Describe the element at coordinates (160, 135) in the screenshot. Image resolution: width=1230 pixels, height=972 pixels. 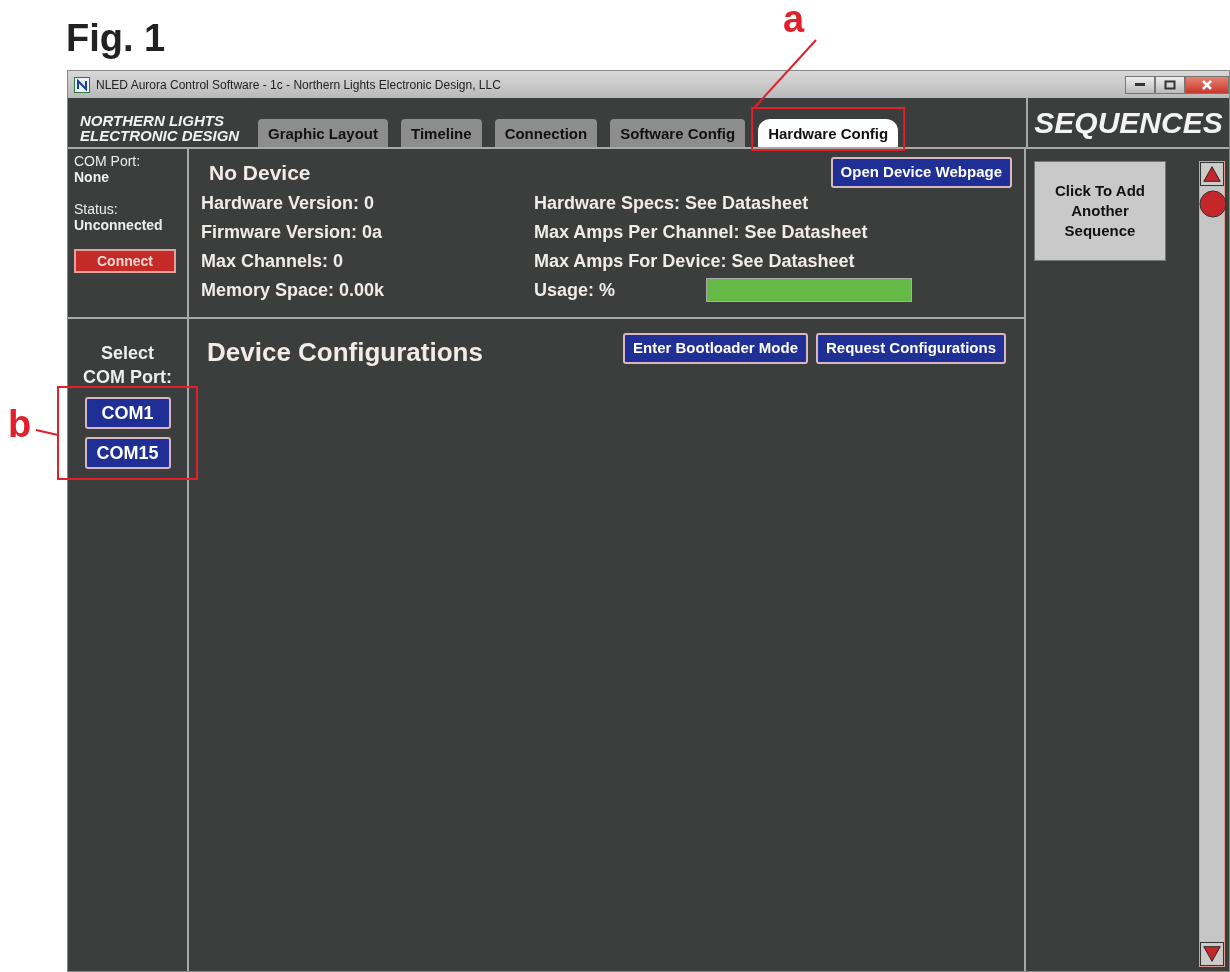
I see `logo-text: ELECTRONIC DESIGN` at that location.